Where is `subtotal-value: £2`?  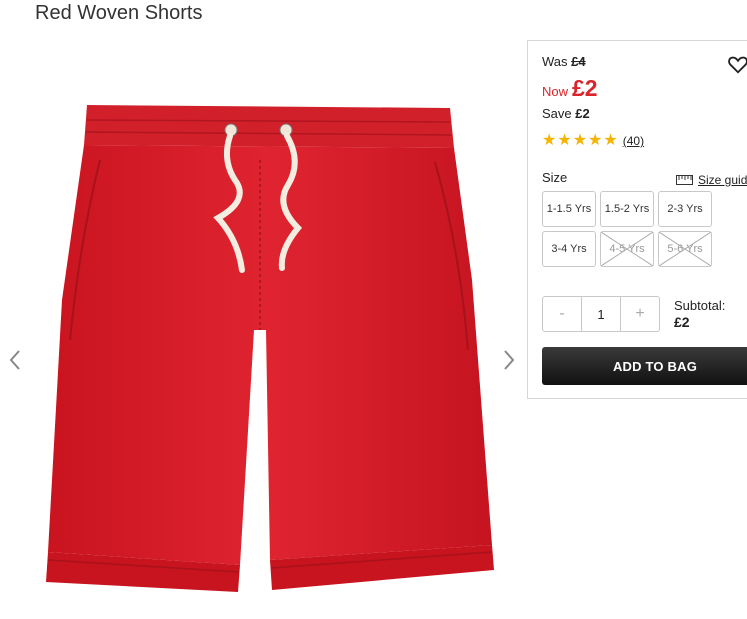
subtotal-value: £2 is located at coordinates (682, 322).